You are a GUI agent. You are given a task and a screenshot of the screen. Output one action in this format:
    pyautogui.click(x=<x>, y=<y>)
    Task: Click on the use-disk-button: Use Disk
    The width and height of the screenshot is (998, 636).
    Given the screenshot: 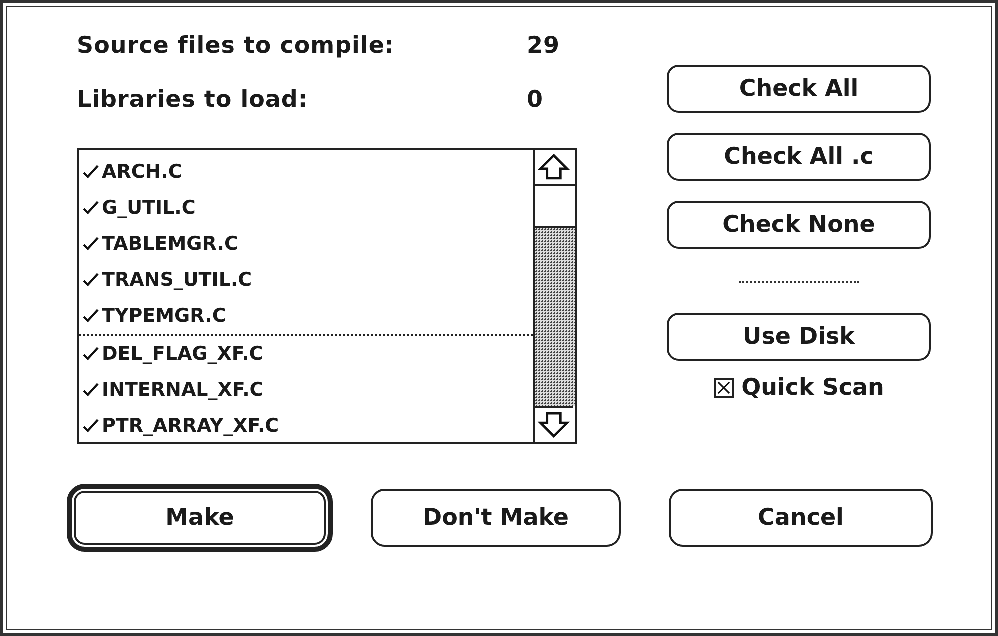 What is the action you would take?
    pyautogui.click(x=799, y=337)
    